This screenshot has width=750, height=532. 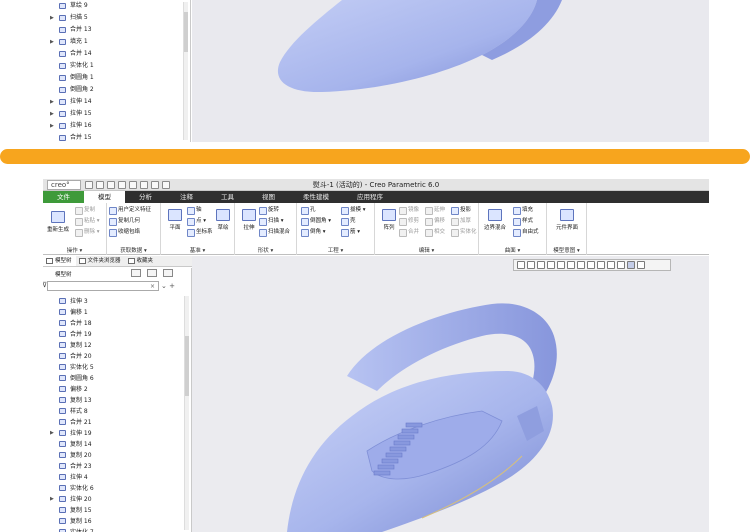 I want to click on draft-button: 拔模 ▾, so click(x=353, y=210).